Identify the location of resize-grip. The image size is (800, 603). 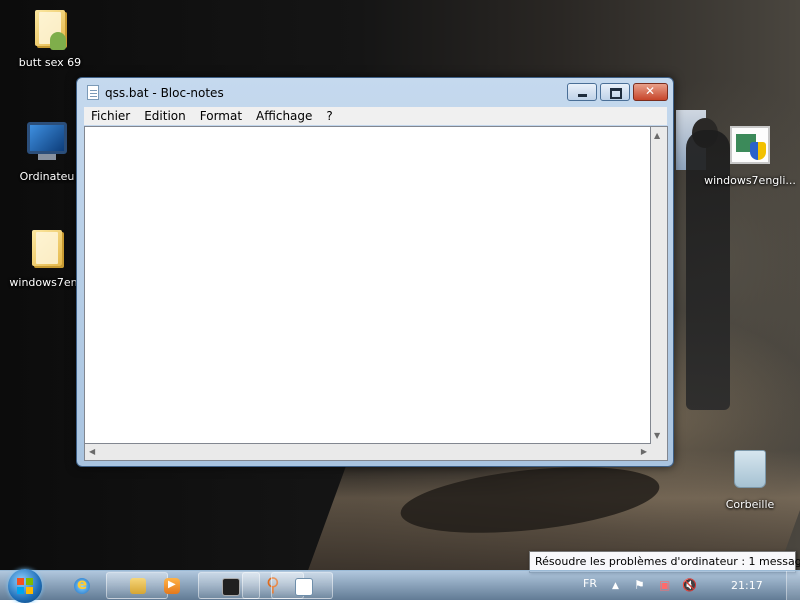
(659, 452).